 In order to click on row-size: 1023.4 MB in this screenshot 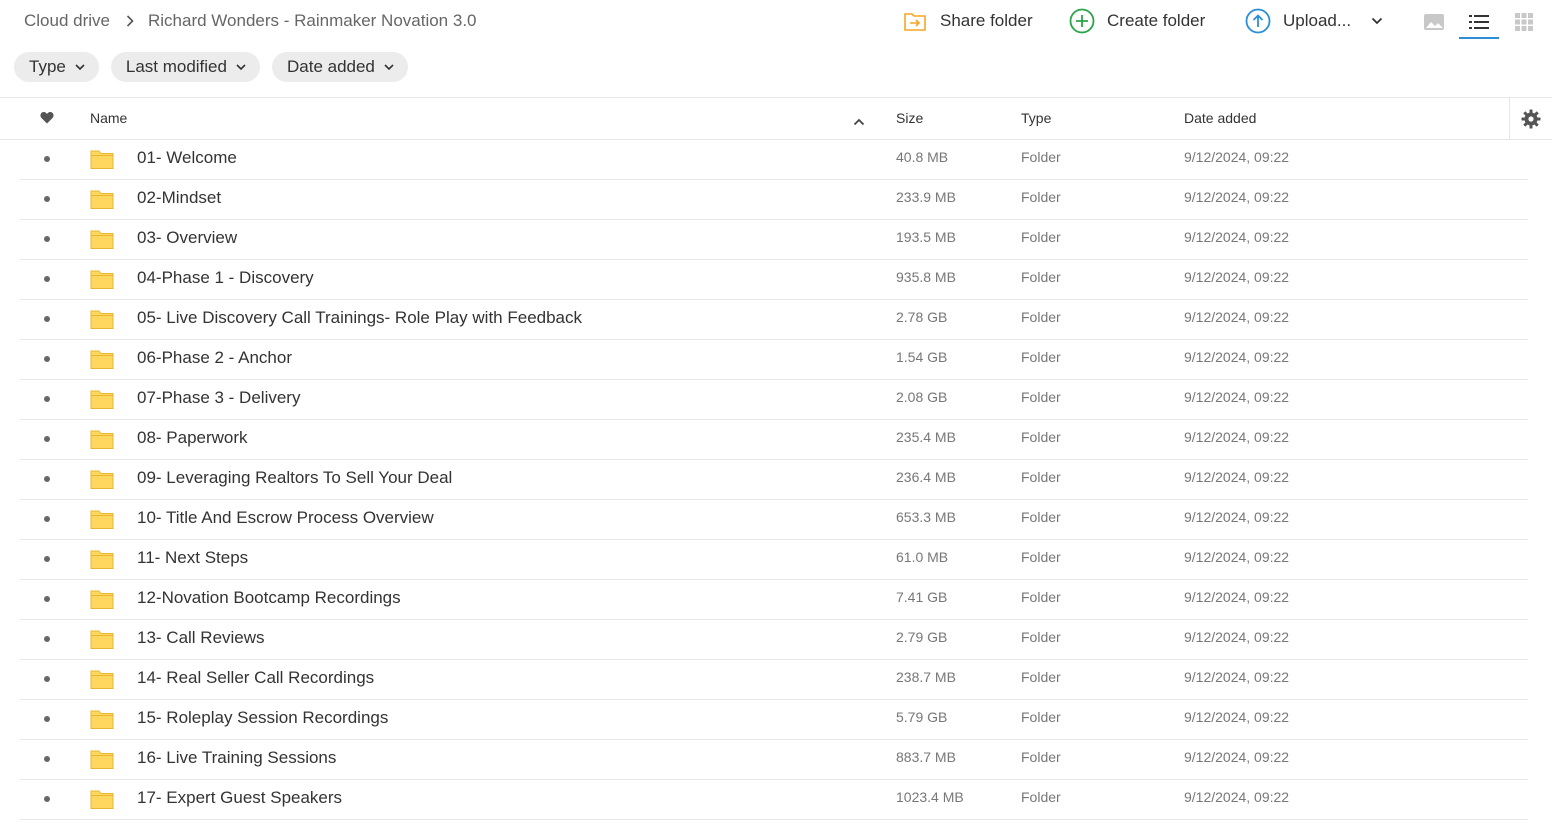, I will do `click(930, 797)`.